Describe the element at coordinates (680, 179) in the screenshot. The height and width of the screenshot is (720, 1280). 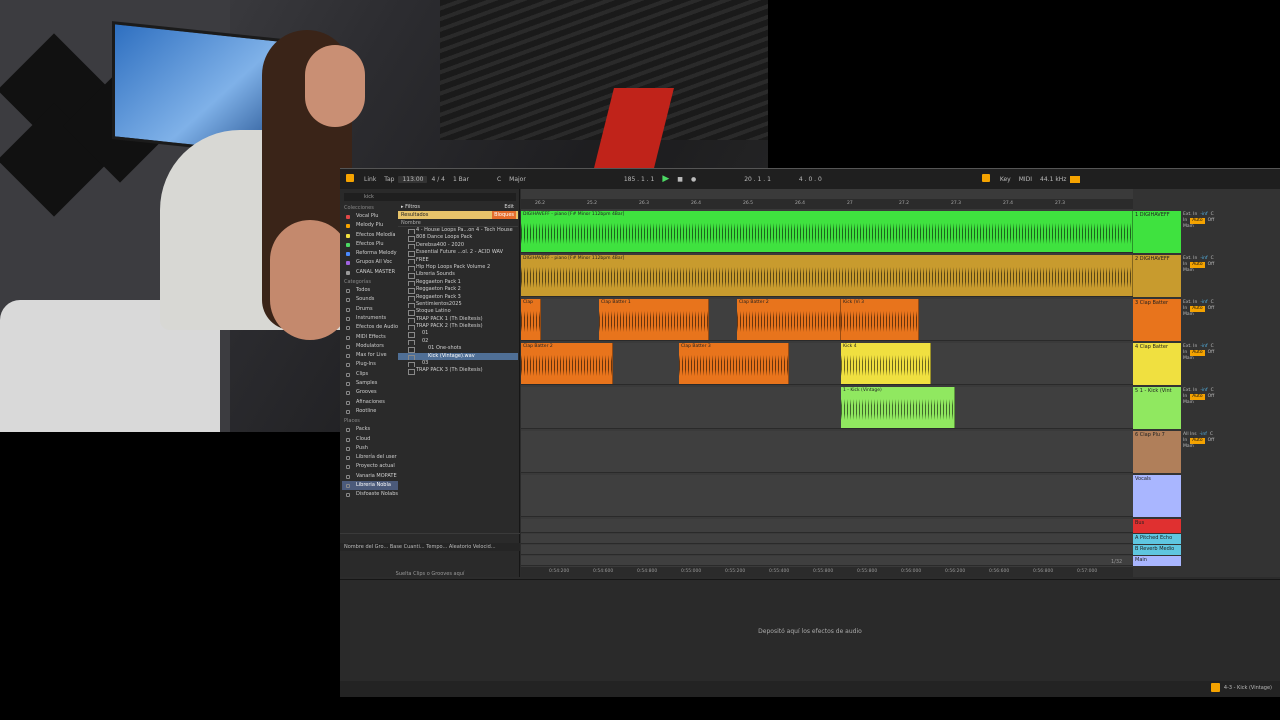
I see `stop-icon: ■` at that location.